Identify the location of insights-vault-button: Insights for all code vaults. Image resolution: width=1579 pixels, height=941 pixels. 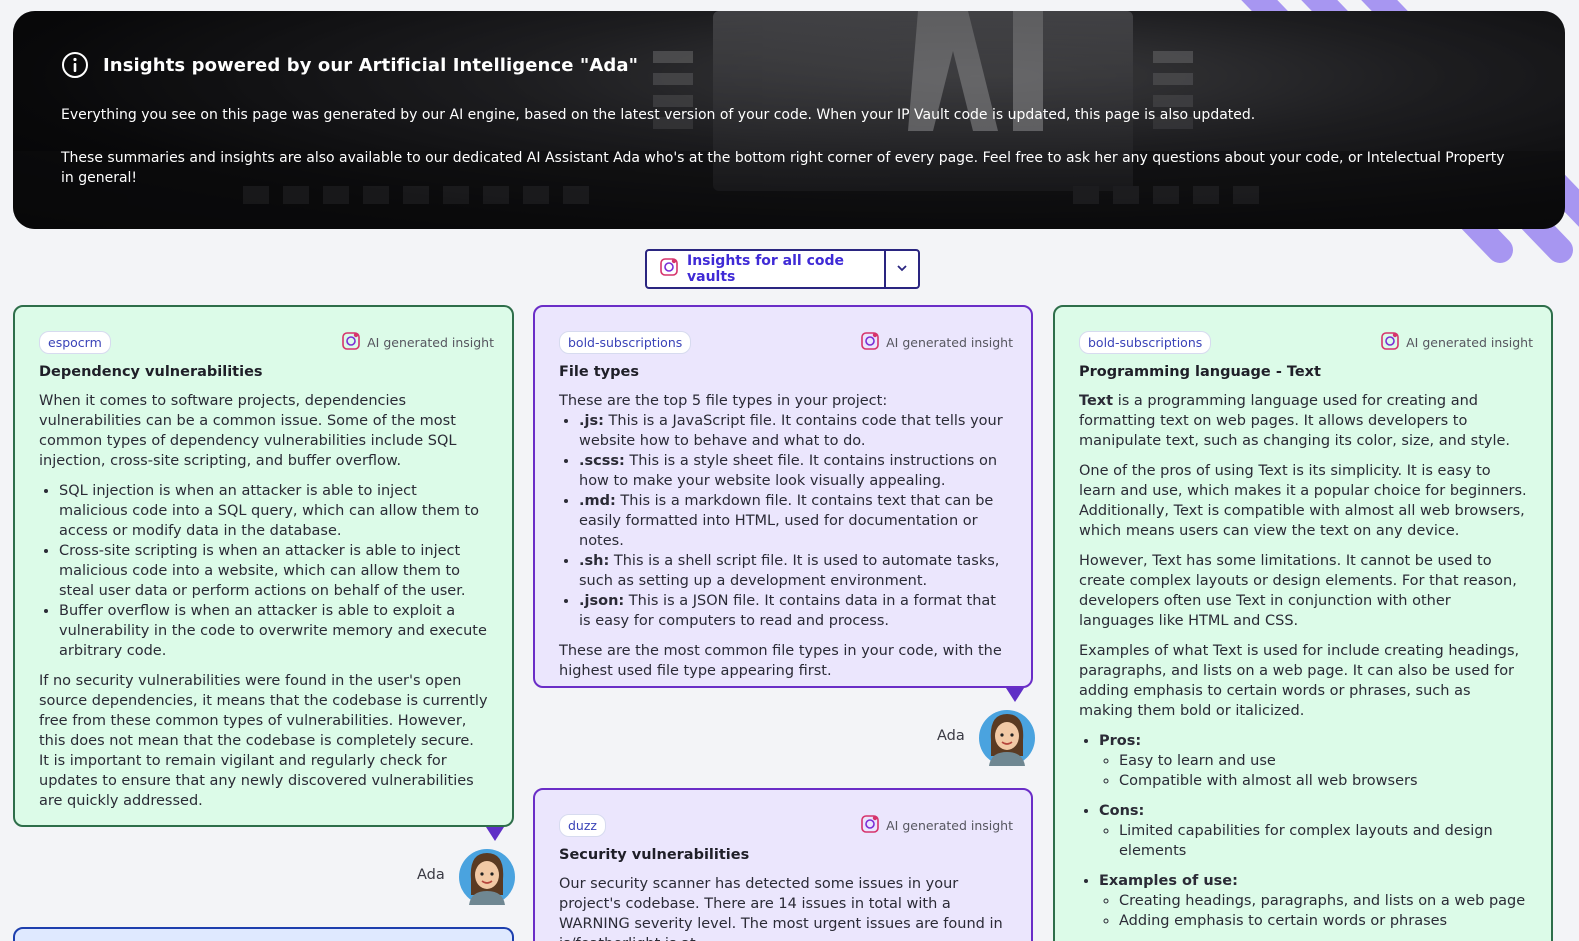
(765, 269).